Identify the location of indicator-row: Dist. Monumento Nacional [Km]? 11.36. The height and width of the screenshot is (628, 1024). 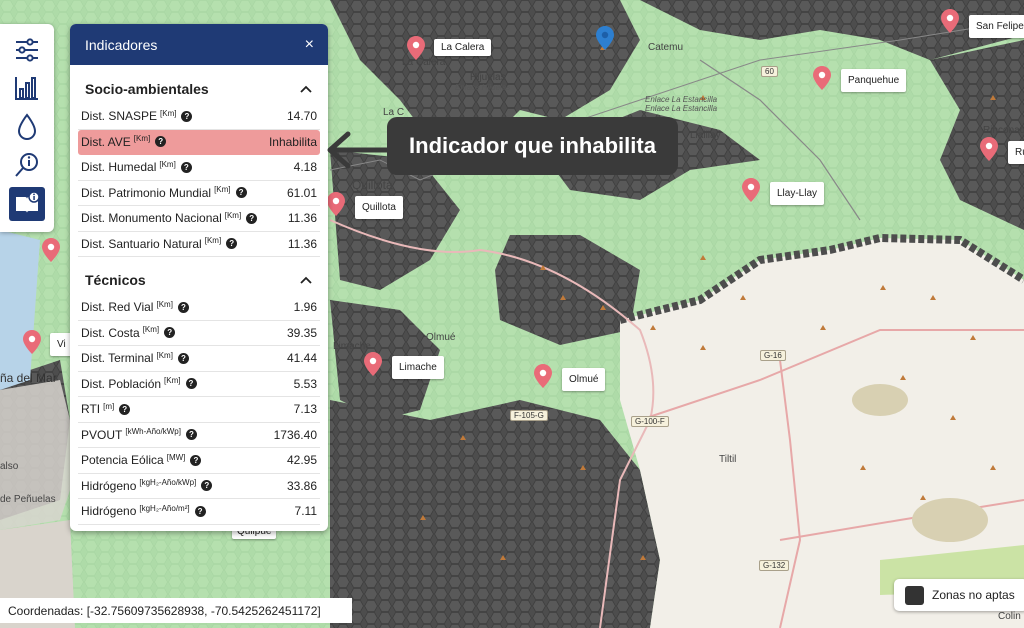
(199, 219).